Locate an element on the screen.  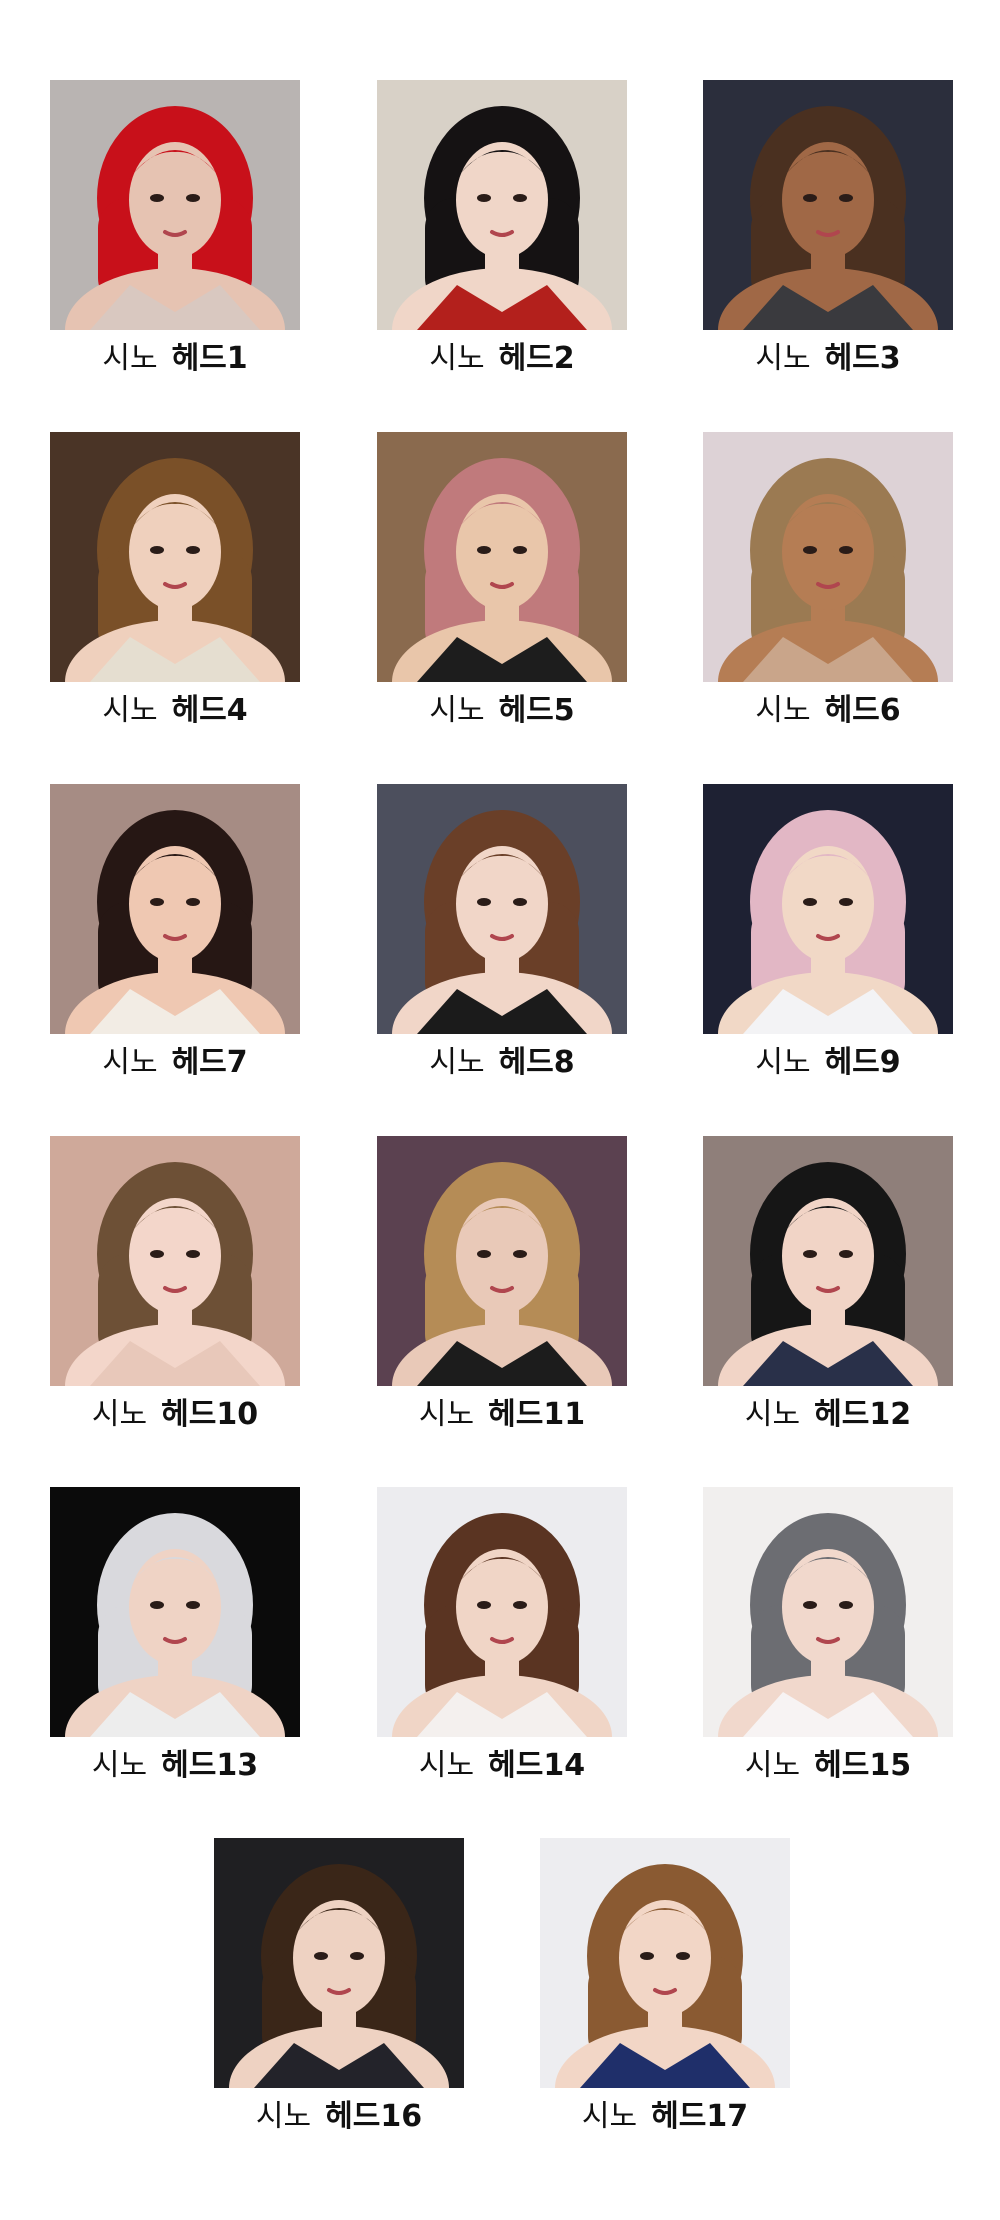
head-item: 시노 헤드16 is located at coordinates (339, 1986).